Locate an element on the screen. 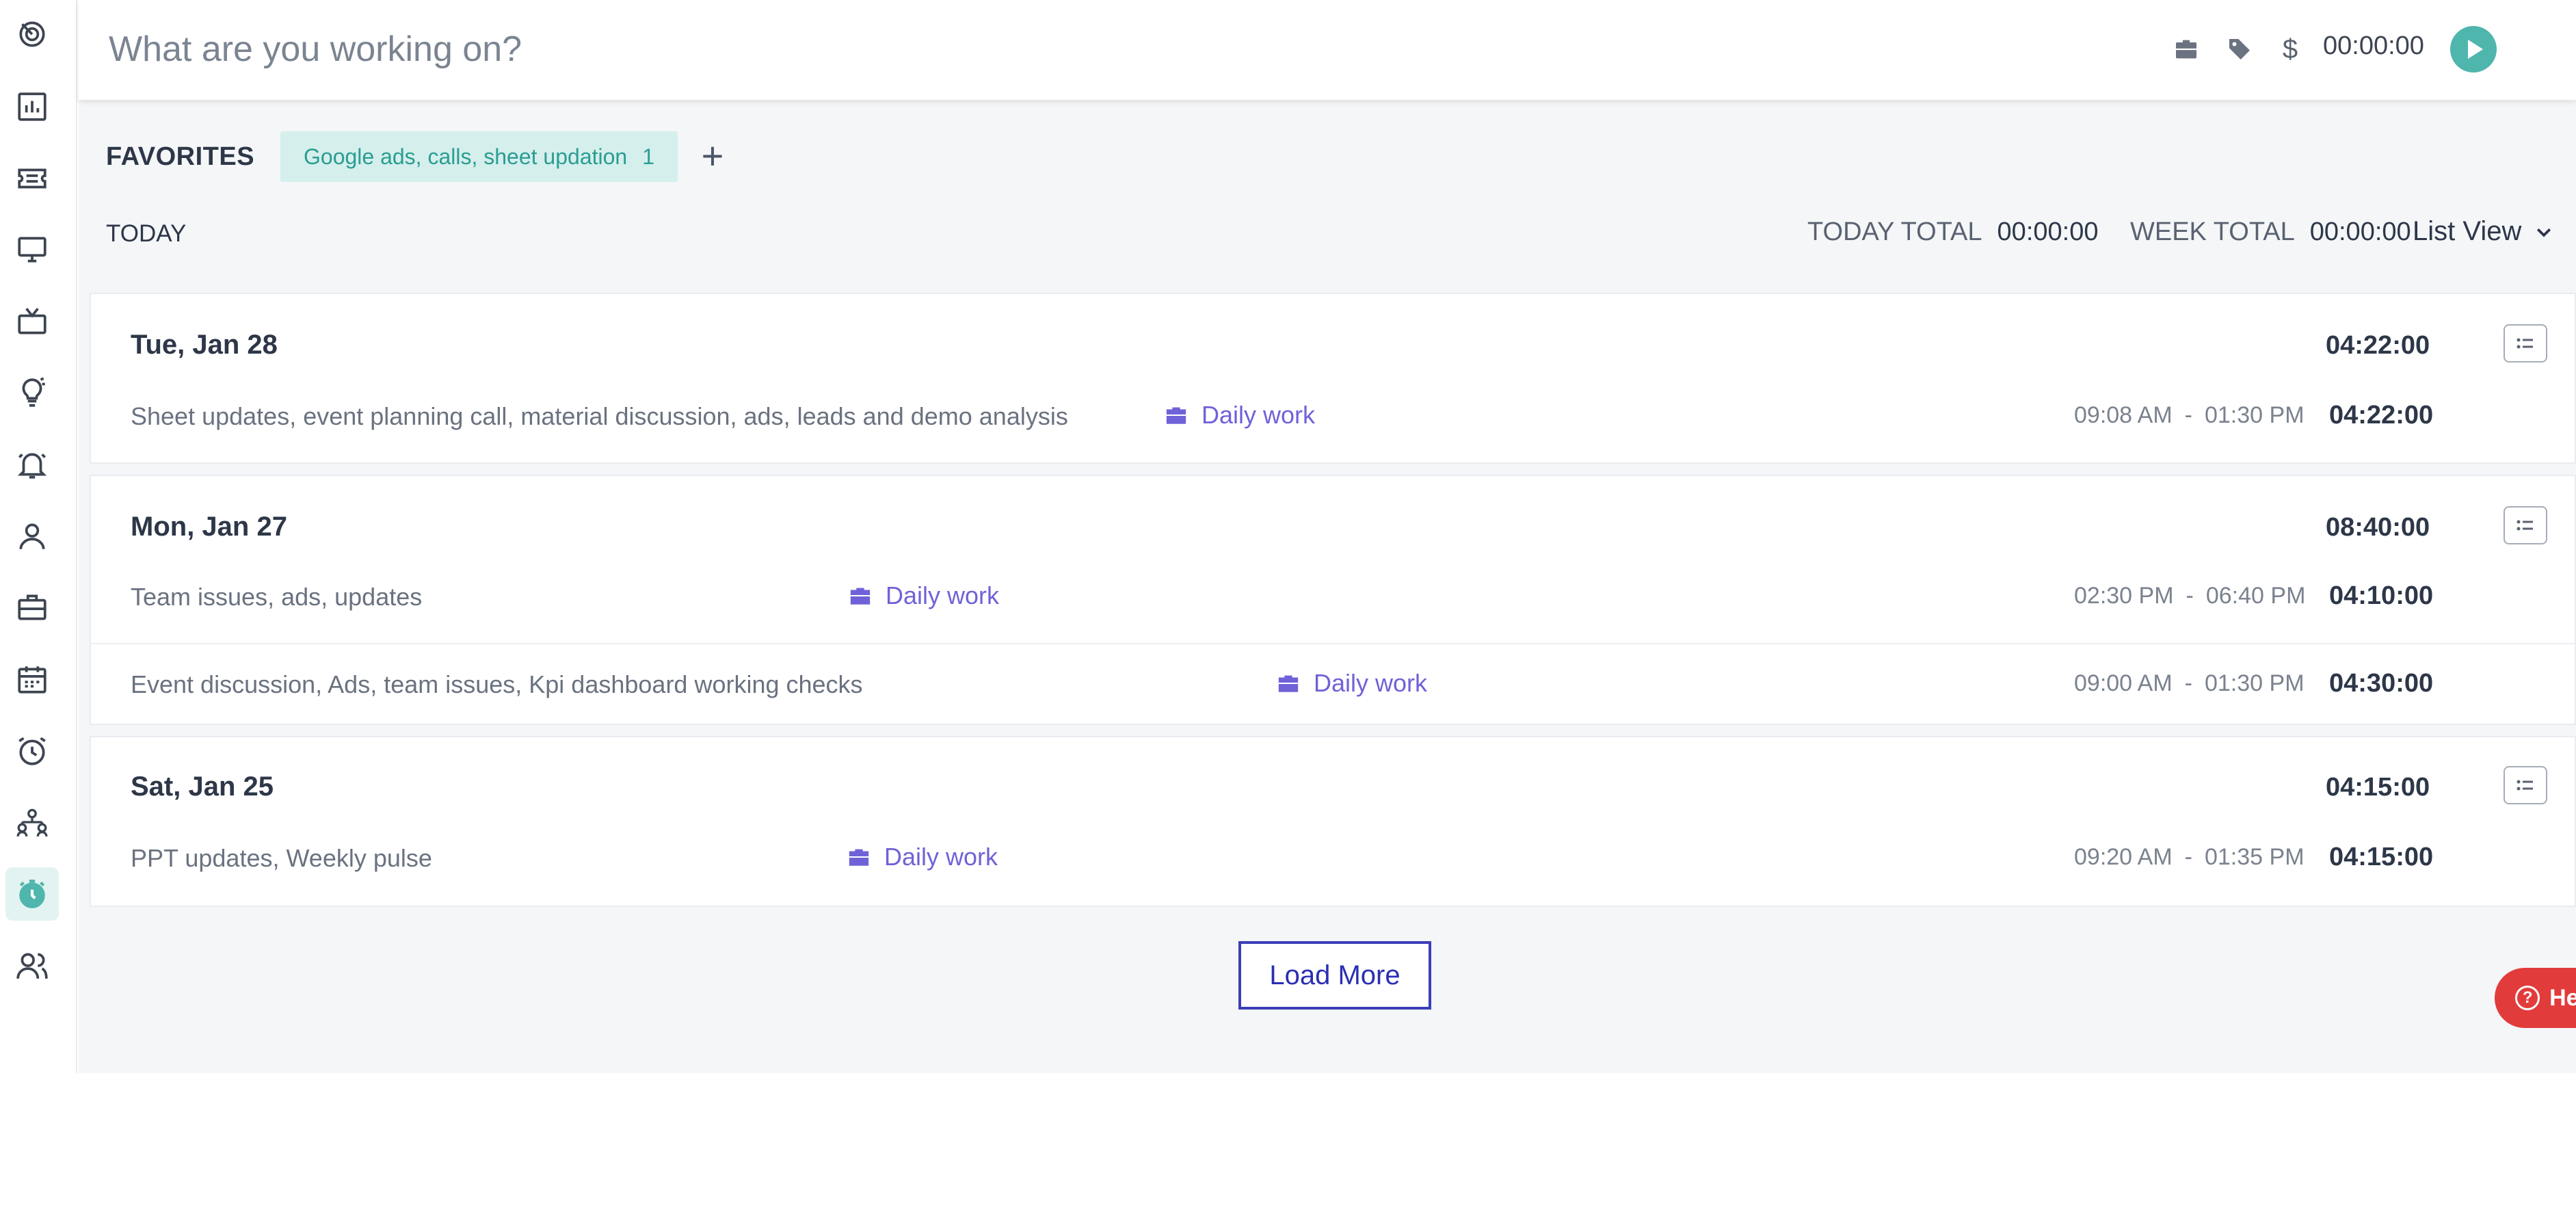 The height and width of the screenshot is (1225, 2576). favorites-label: FAVORITES is located at coordinates (180, 156).